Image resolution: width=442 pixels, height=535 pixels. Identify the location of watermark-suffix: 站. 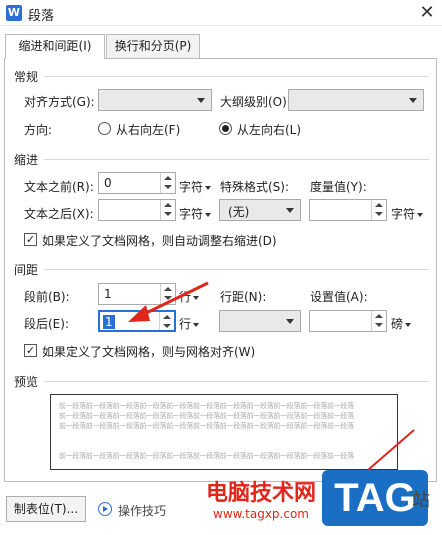
(421, 500).